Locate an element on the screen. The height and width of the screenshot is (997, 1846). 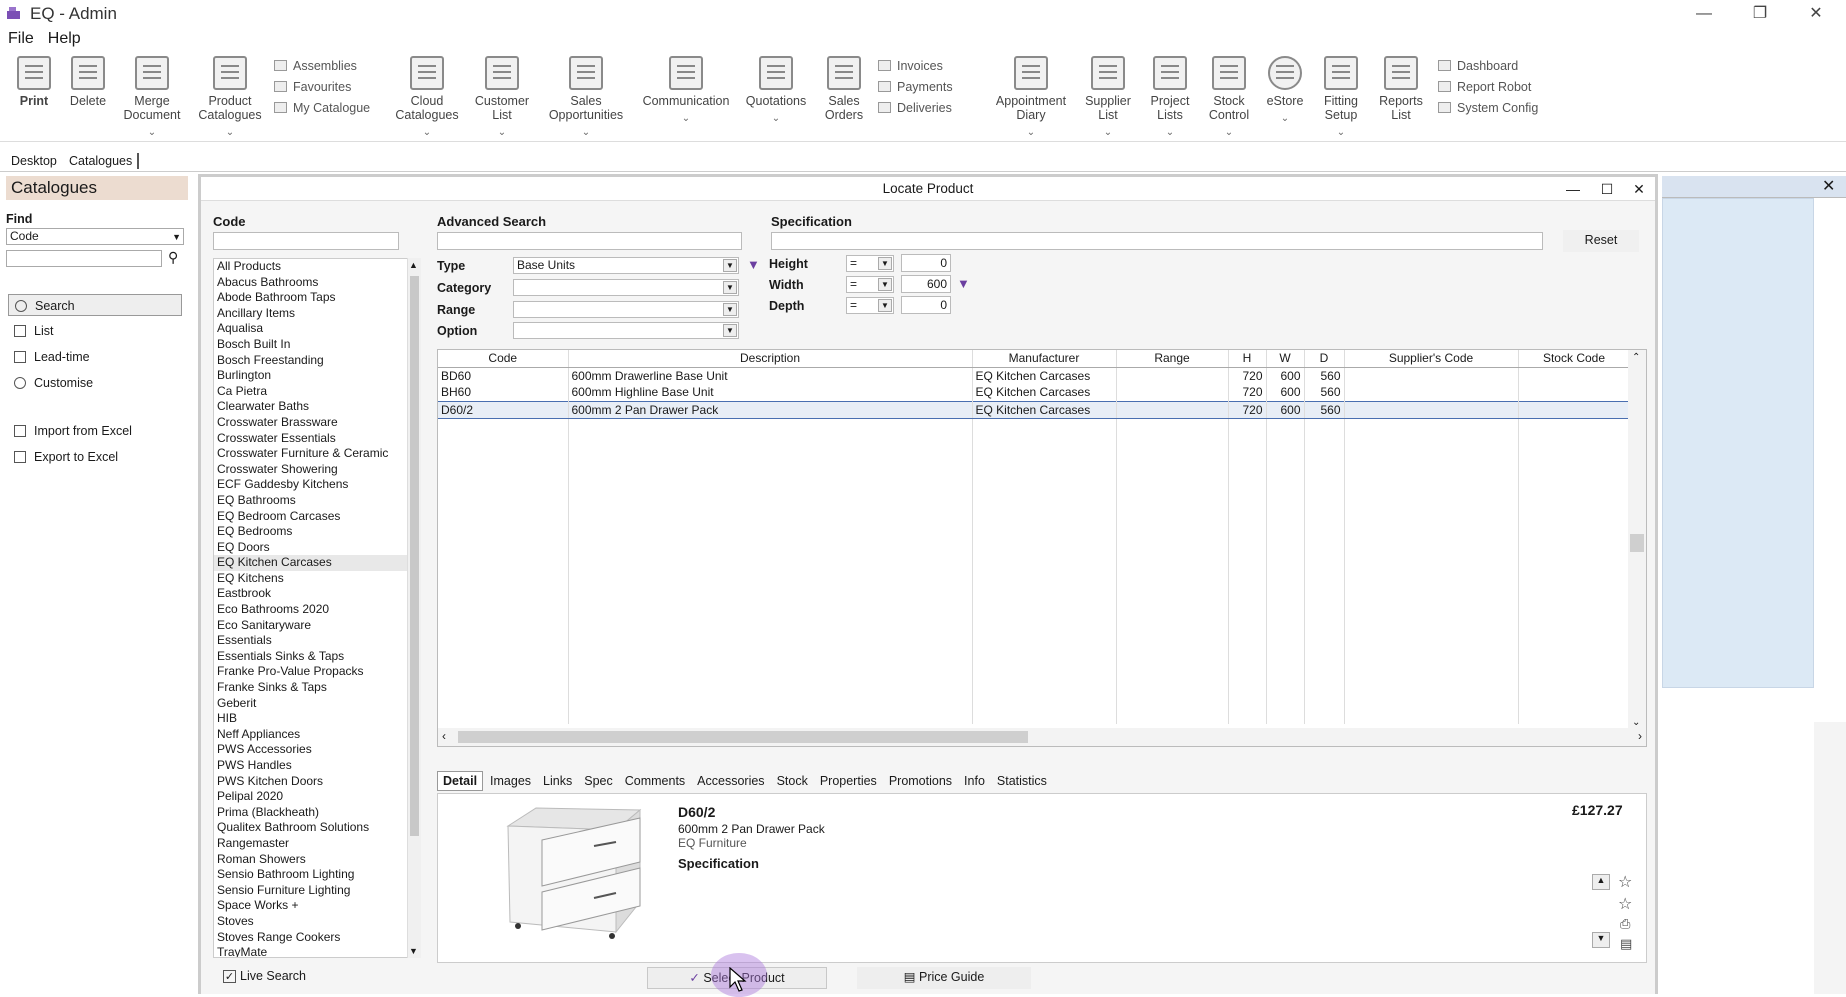
advanced-search-input is located at coordinates (589, 241).